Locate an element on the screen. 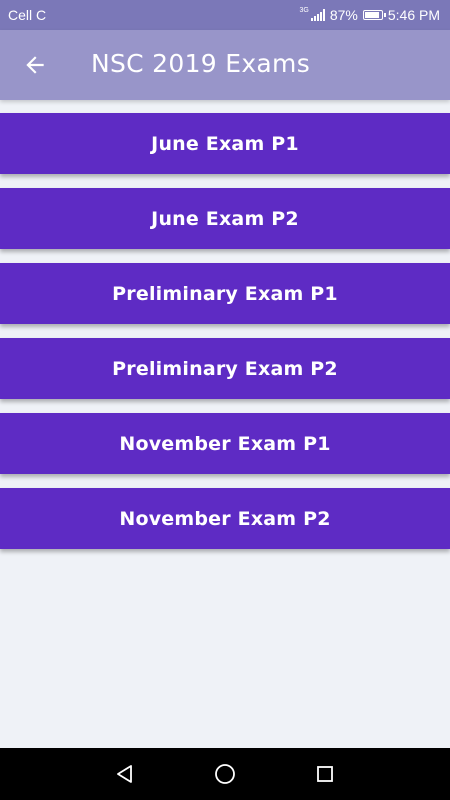  battery-percentage: 87% is located at coordinates (343, 15).